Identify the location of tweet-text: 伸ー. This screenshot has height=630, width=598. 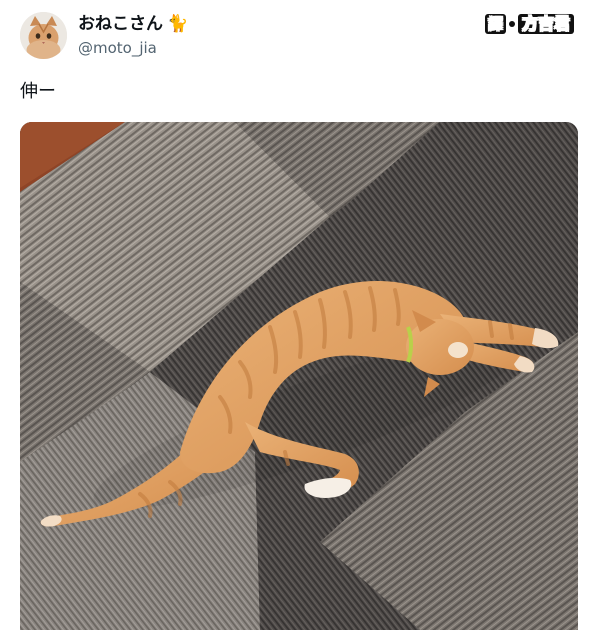
(38, 91).